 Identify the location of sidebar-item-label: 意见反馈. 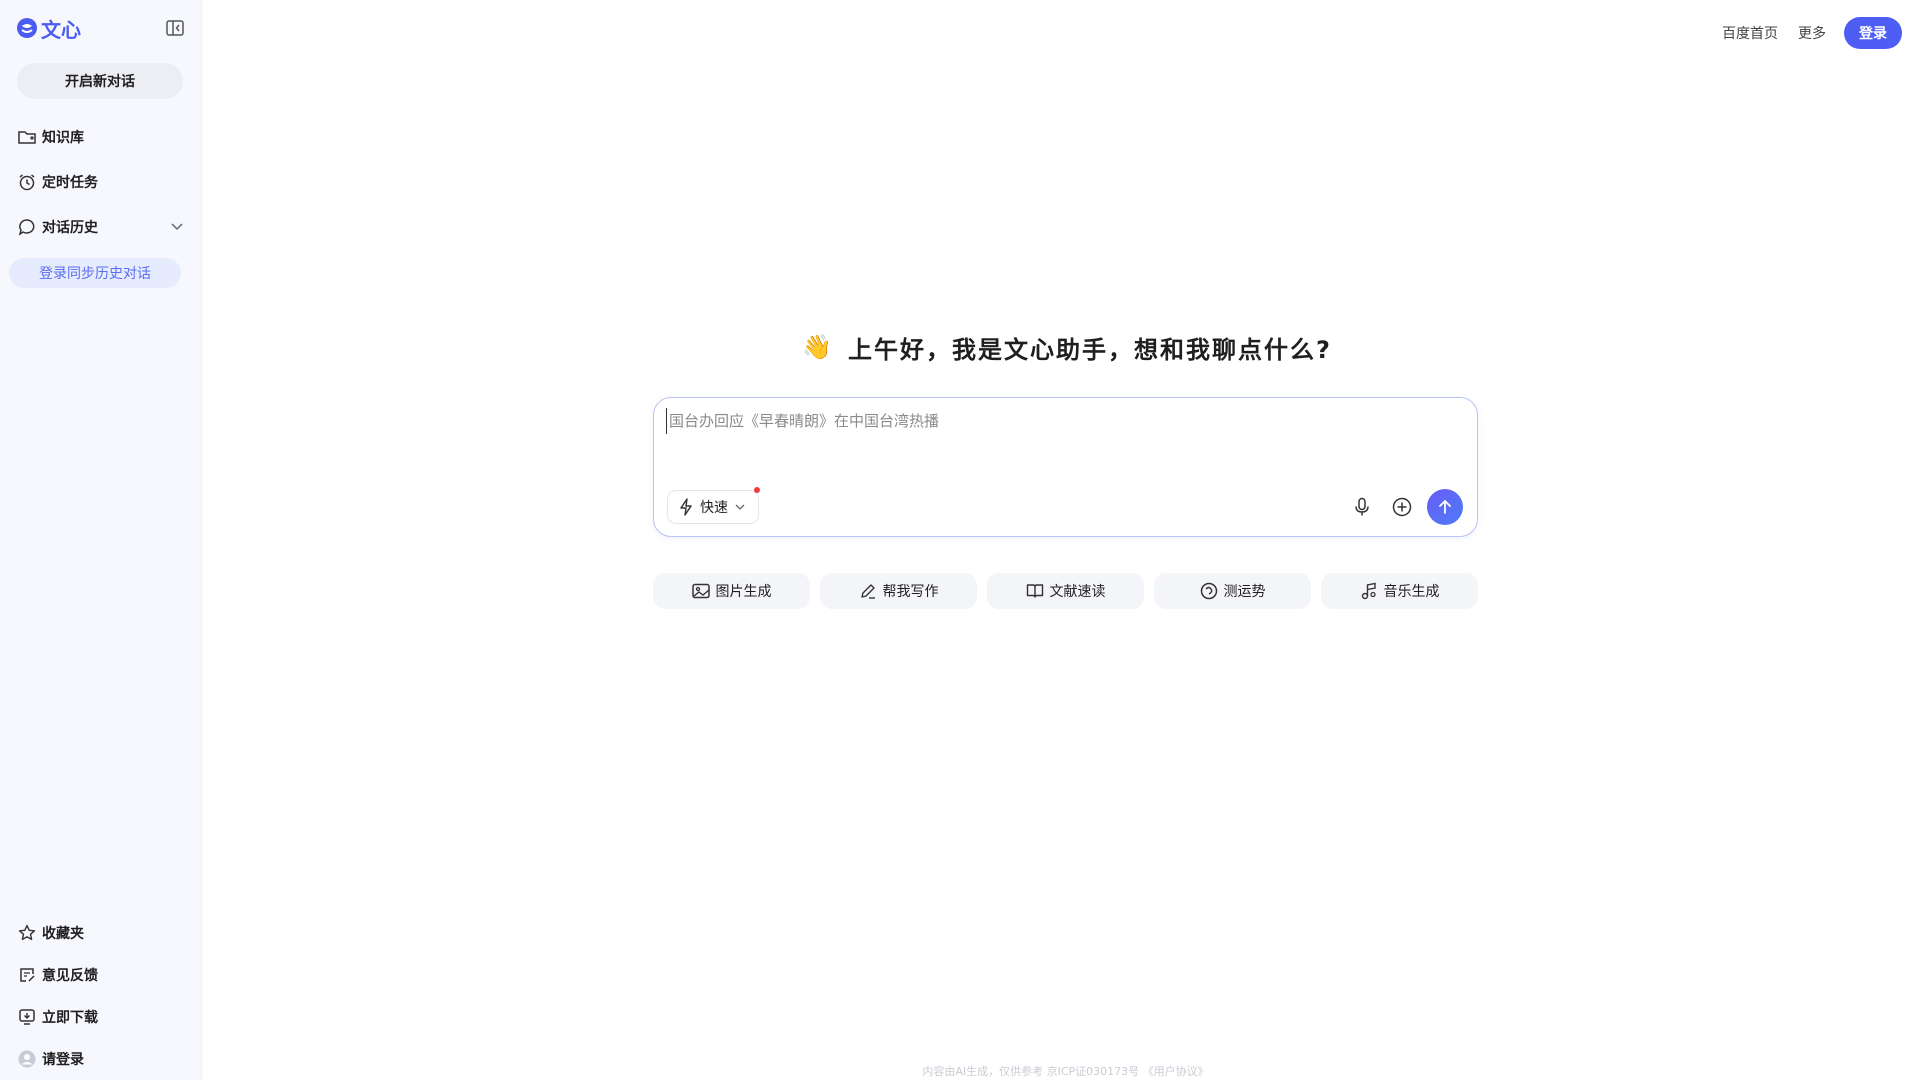
(70, 976).